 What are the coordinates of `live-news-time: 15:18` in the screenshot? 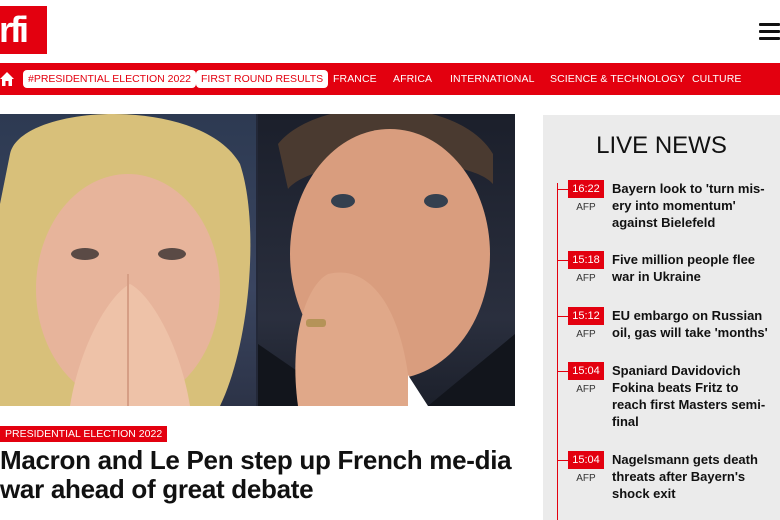 It's located at (586, 260).